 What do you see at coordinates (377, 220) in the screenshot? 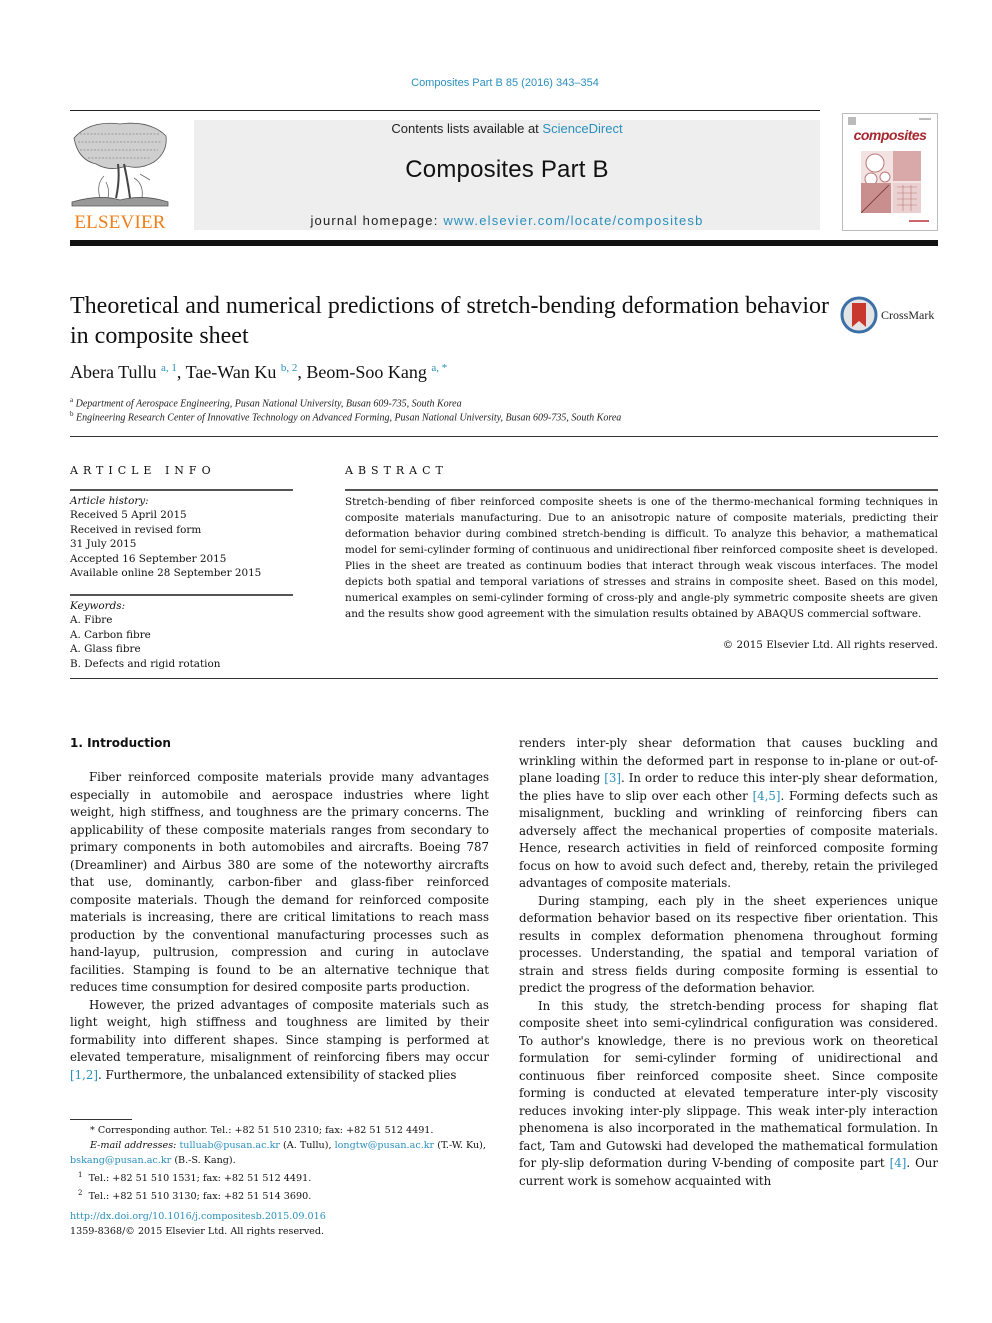
I see `homepage-prefix: journal homepage:` at bounding box center [377, 220].